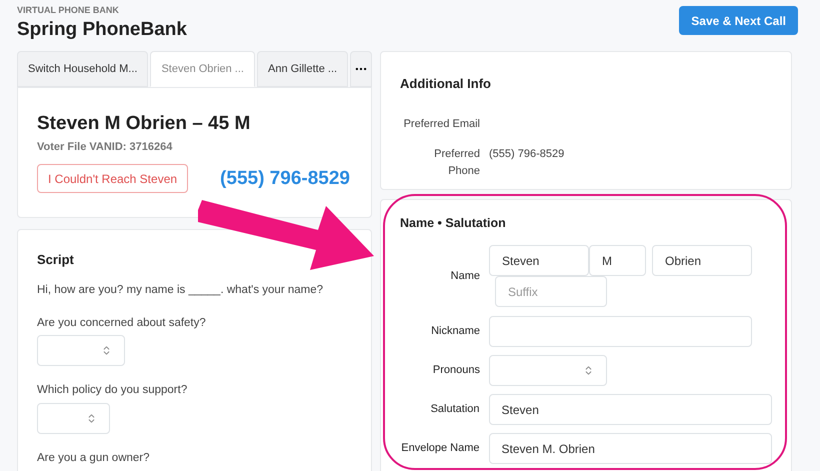  What do you see at coordinates (456, 163) in the screenshot?
I see `info-label: Preferred Phone` at bounding box center [456, 163].